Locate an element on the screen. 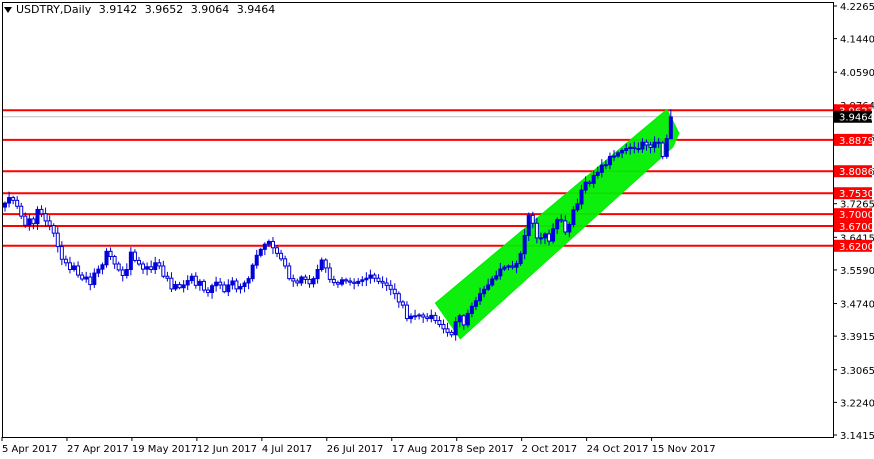 The image size is (874, 459). high-value: 3.9652 is located at coordinates (164, 9).